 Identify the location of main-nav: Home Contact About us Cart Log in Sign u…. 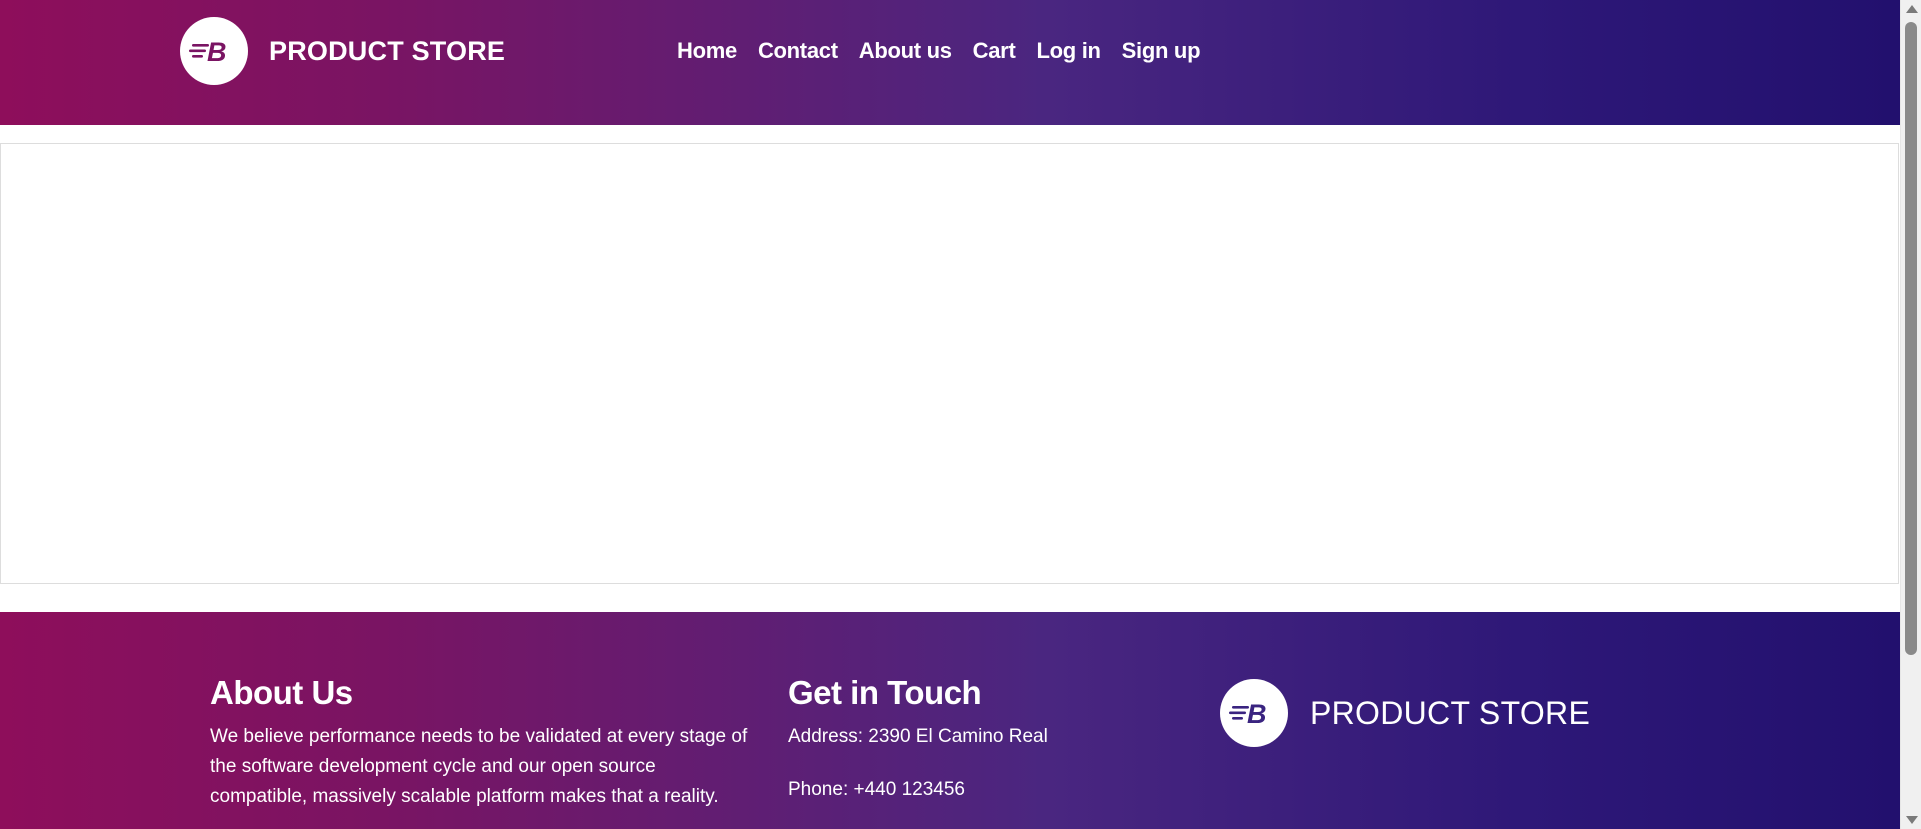
(949, 51).